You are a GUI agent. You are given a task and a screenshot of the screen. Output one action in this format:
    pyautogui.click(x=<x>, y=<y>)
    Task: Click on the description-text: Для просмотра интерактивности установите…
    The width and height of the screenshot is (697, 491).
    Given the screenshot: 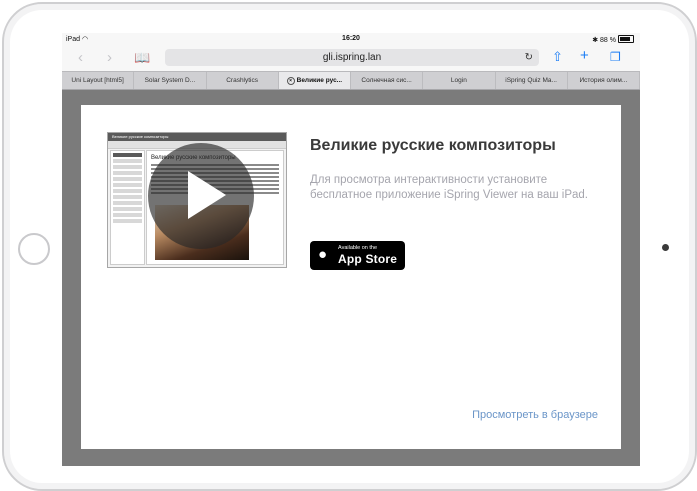 What is the action you would take?
    pyautogui.click(x=449, y=187)
    